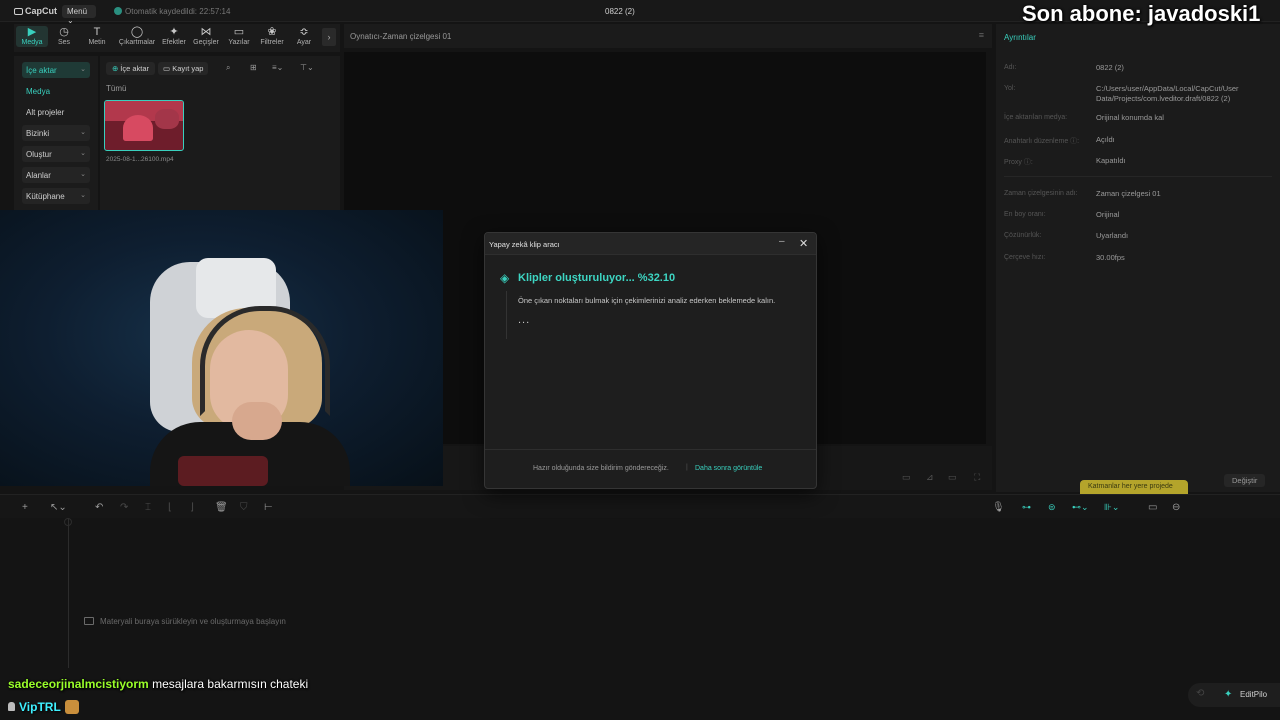 Image resolution: width=1280 pixels, height=720 pixels. Describe the element at coordinates (56, 70) in the screenshot. I see `sidebar-item-import: İçe aktar ⌄` at that location.